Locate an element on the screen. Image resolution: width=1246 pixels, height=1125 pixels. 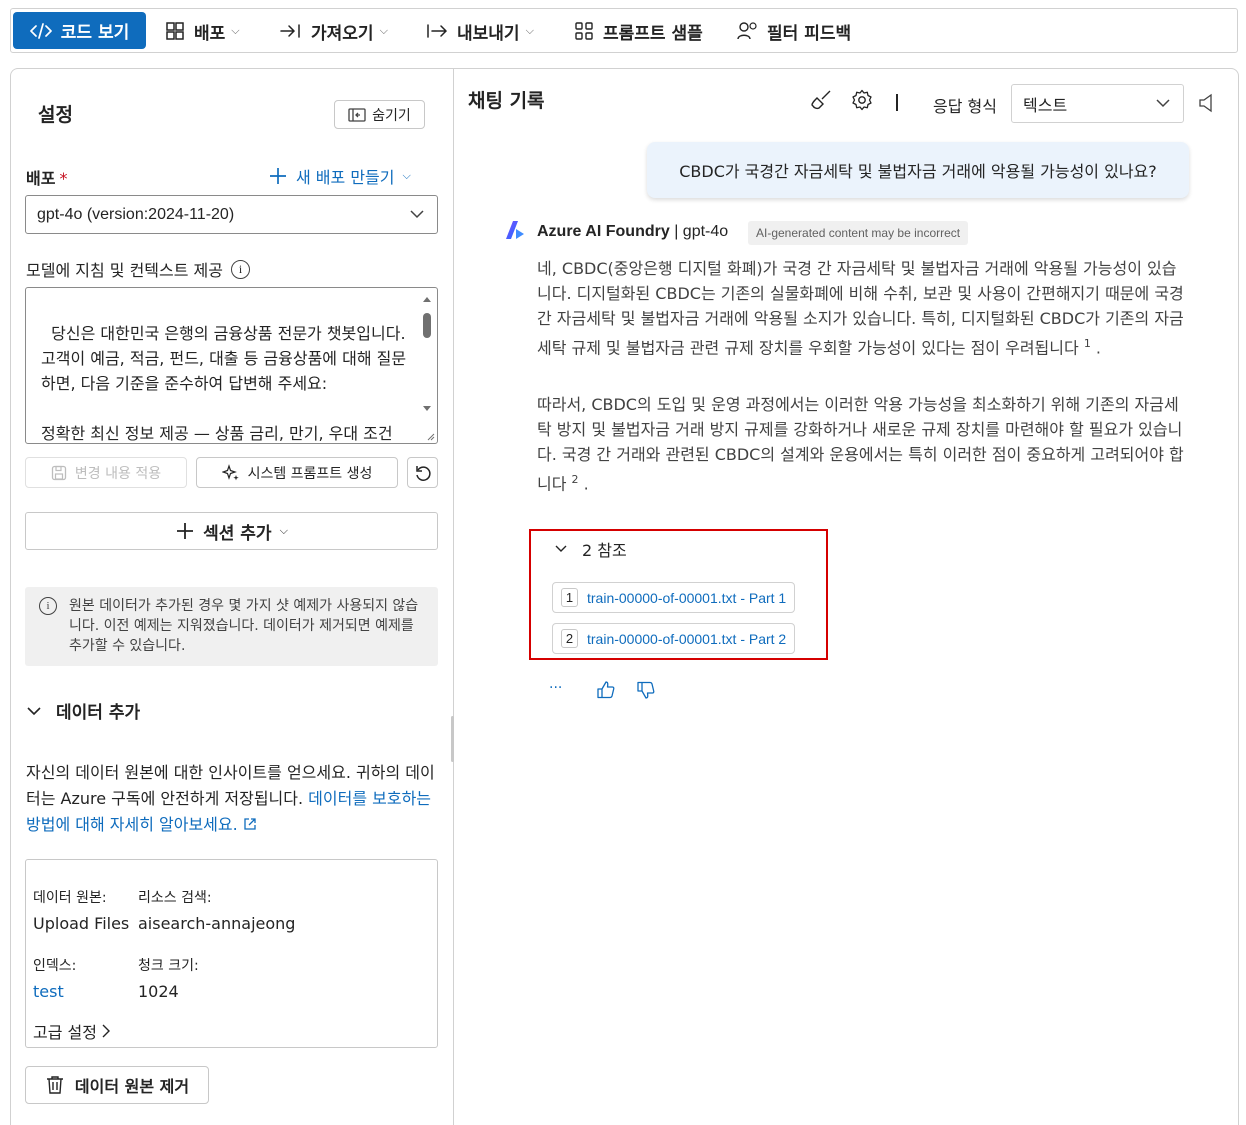
import-menu: 가져오기 ⌵ is located at coordinates (334, 31).